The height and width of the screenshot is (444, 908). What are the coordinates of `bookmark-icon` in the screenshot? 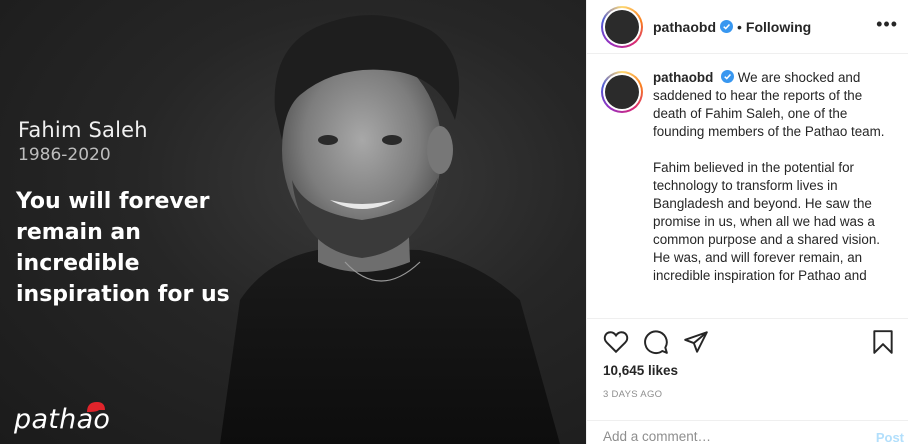 It's located at (883, 342).